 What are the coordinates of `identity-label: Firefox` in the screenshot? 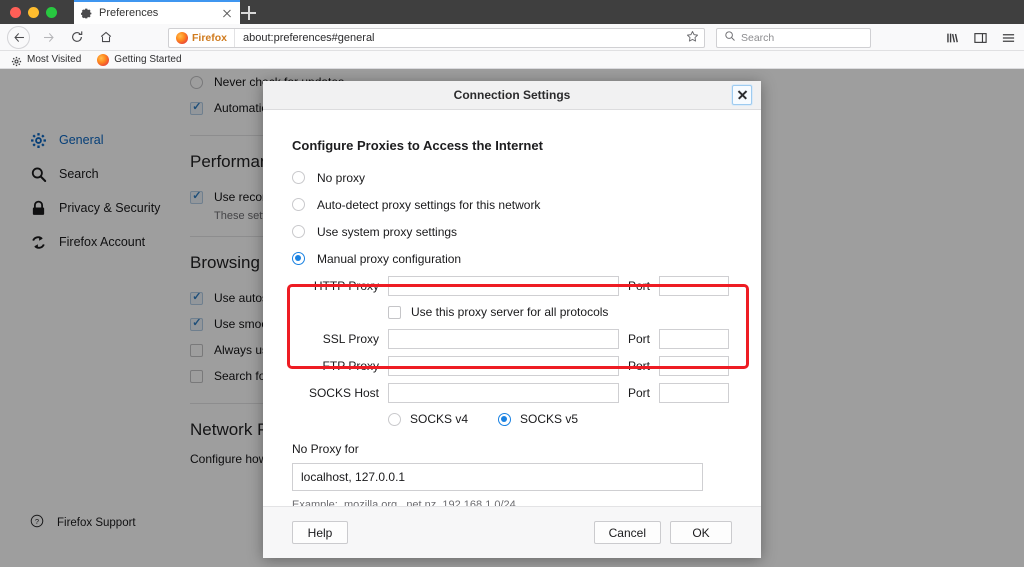 It's located at (210, 38).